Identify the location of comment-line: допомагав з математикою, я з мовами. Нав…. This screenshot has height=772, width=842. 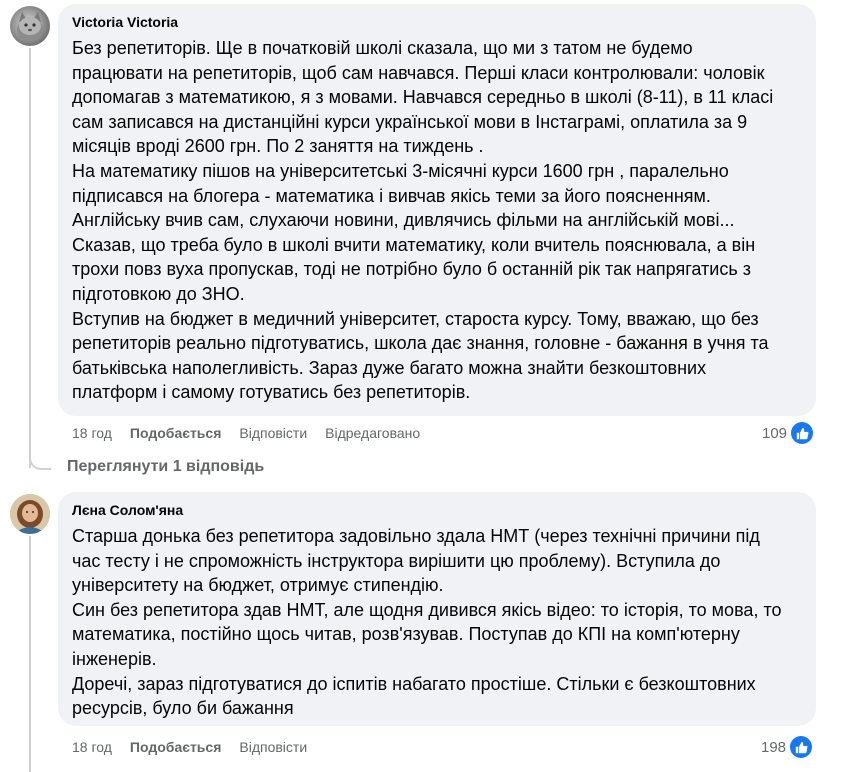
(423, 97).